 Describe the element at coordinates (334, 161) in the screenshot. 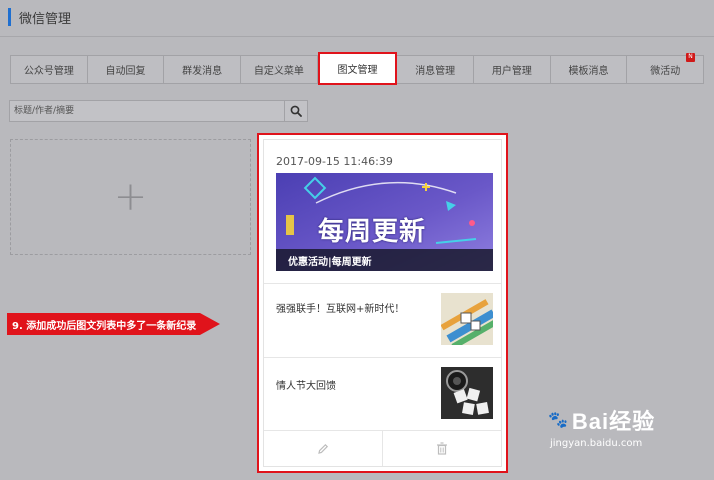

I see `article-date: 2017-09-15 11:46:39` at that location.